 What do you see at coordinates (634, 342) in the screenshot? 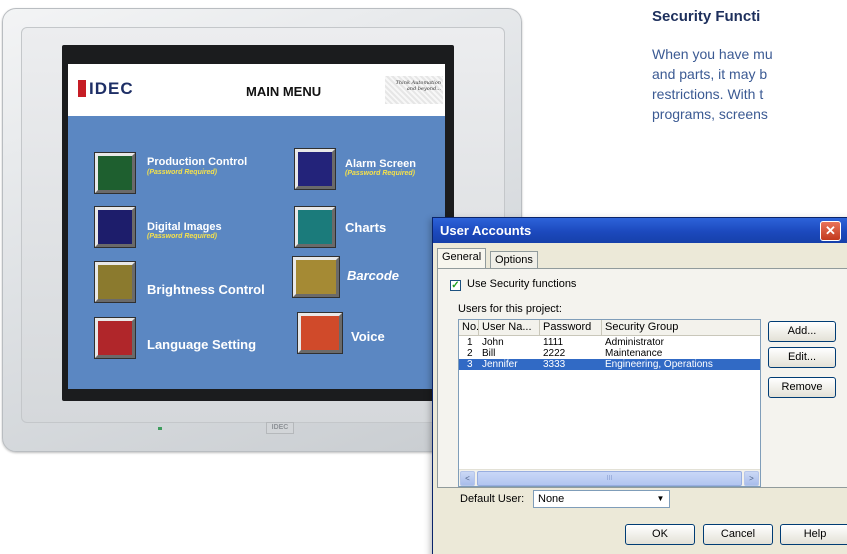
I see `cell-group: Administrator` at bounding box center [634, 342].